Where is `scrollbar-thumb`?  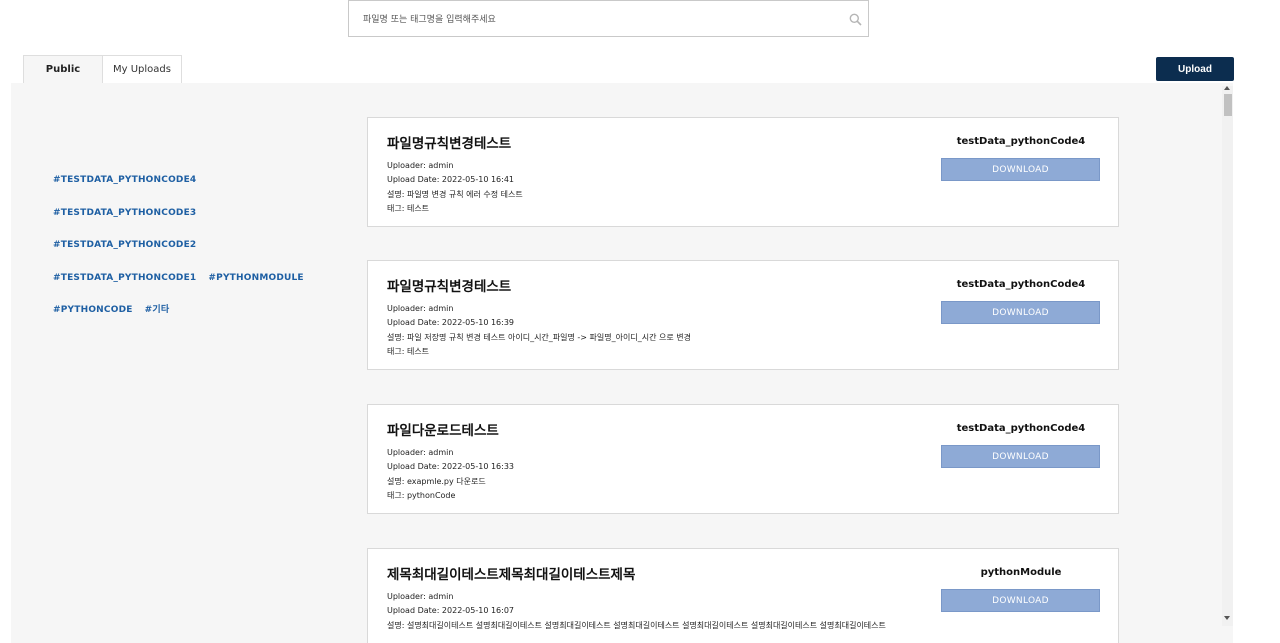 scrollbar-thumb is located at coordinates (1228, 105).